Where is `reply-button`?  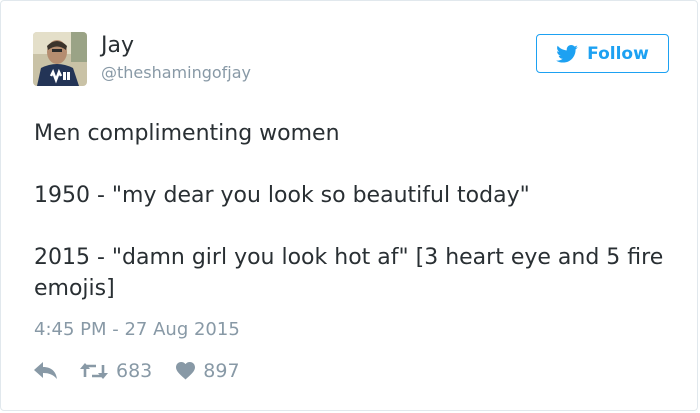 reply-button is located at coordinates (57, 371).